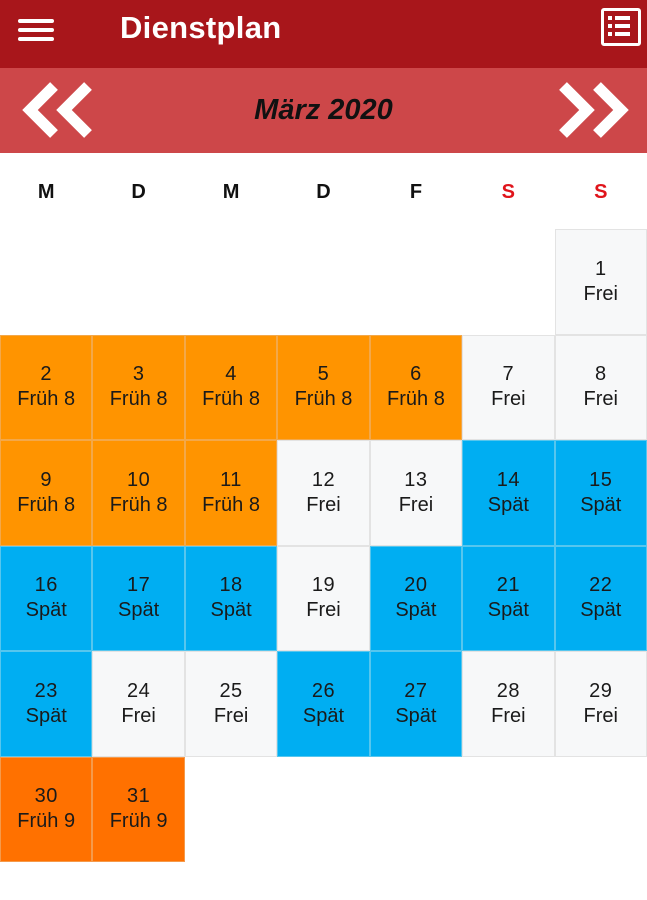 This screenshot has width=647, height=900. What do you see at coordinates (138, 809) in the screenshot?
I see `calendar-day-cell: 31 Früh 9` at bounding box center [138, 809].